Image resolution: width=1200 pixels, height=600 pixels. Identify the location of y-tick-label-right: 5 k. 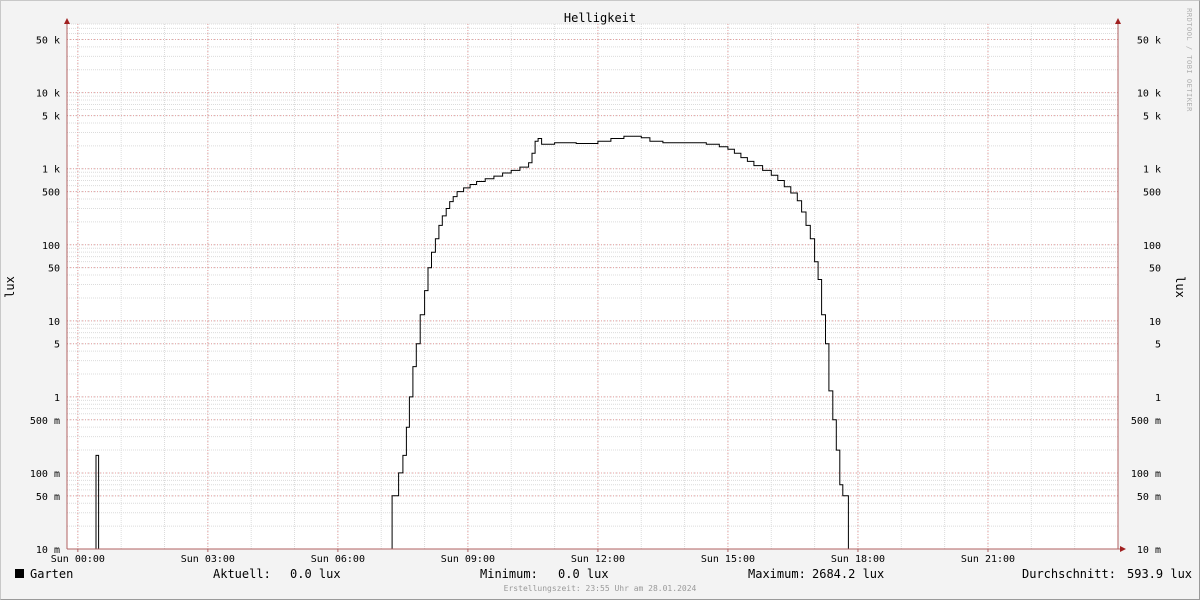
(1152, 117).